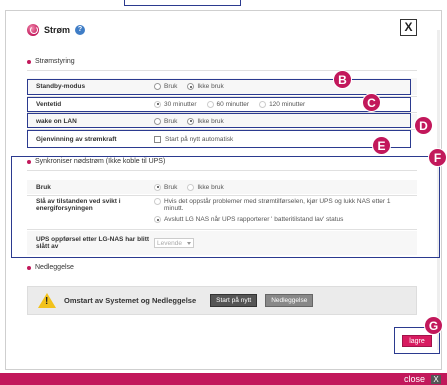  Describe the element at coordinates (408, 27) in the screenshot. I see `close-button: X` at that location.